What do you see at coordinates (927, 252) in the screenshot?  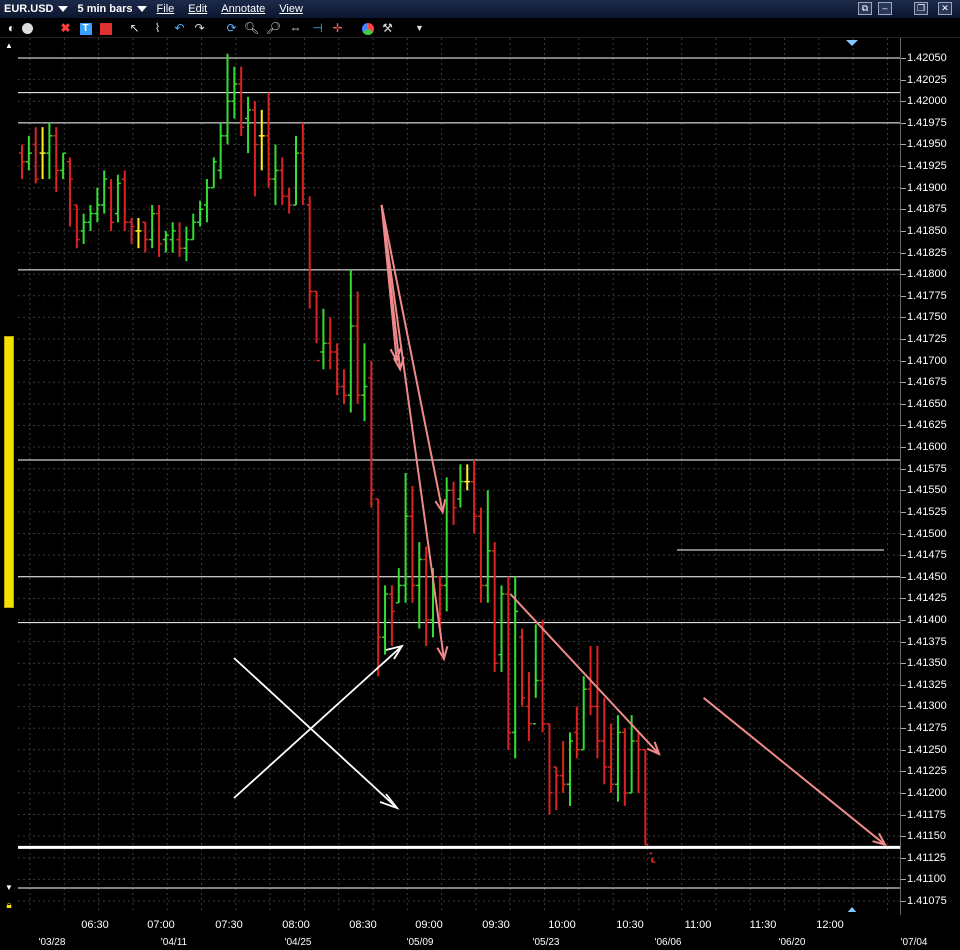 I see `y-tick-label: 1.41825` at bounding box center [927, 252].